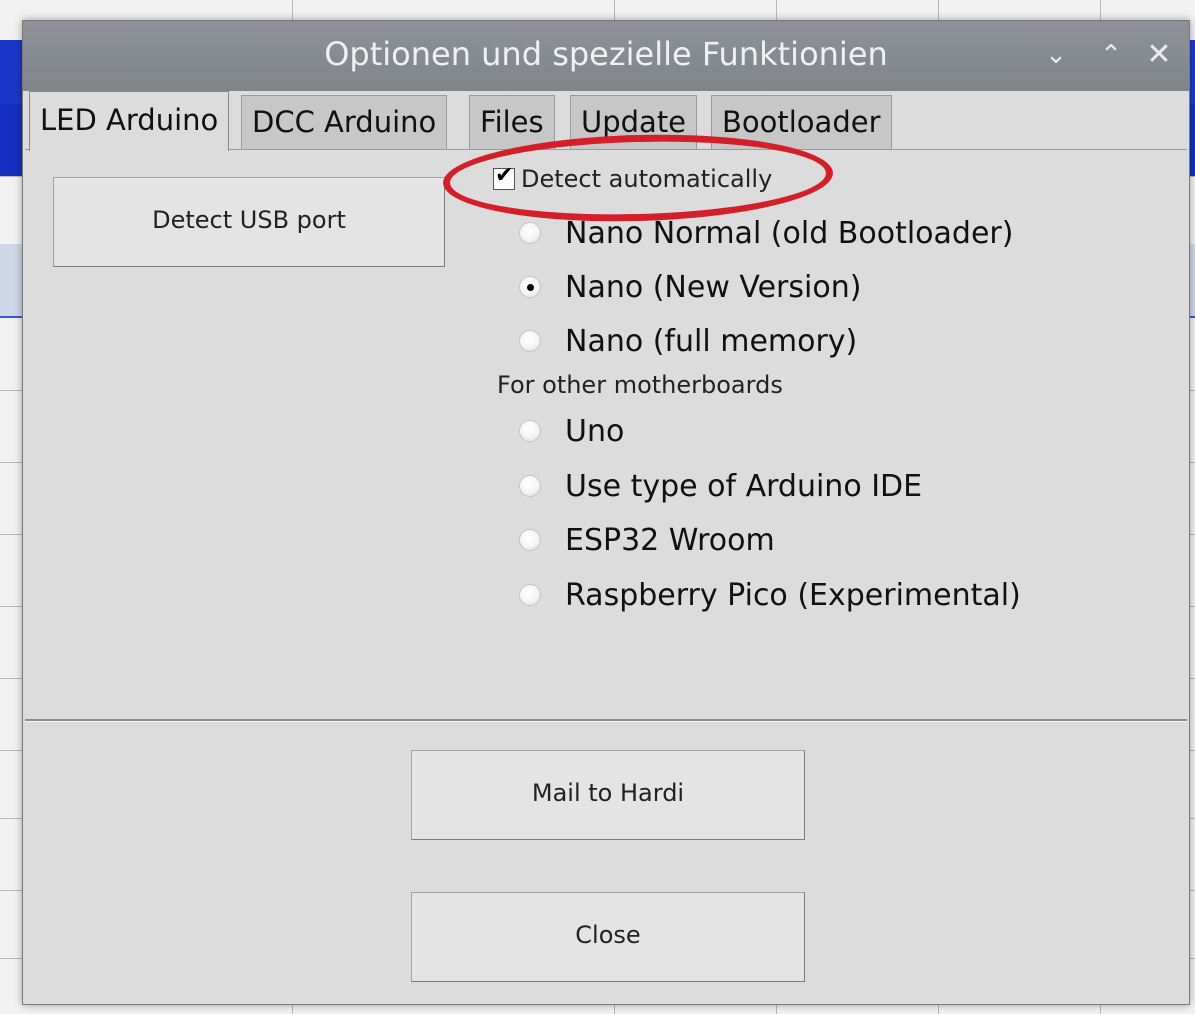 This screenshot has height=1014, width=1195. What do you see at coordinates (512, 122) in the screenshot?
I see `tab-files: Files` at bounding box center [512, 122].